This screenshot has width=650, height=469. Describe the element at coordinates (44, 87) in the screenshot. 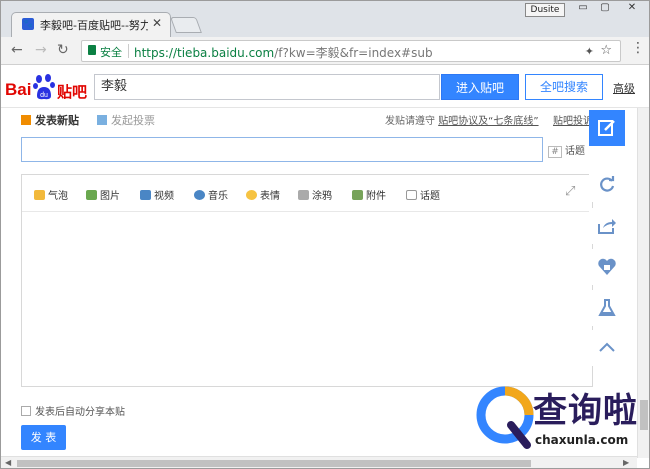

I see `baidu-paw-icon: du` at that location.